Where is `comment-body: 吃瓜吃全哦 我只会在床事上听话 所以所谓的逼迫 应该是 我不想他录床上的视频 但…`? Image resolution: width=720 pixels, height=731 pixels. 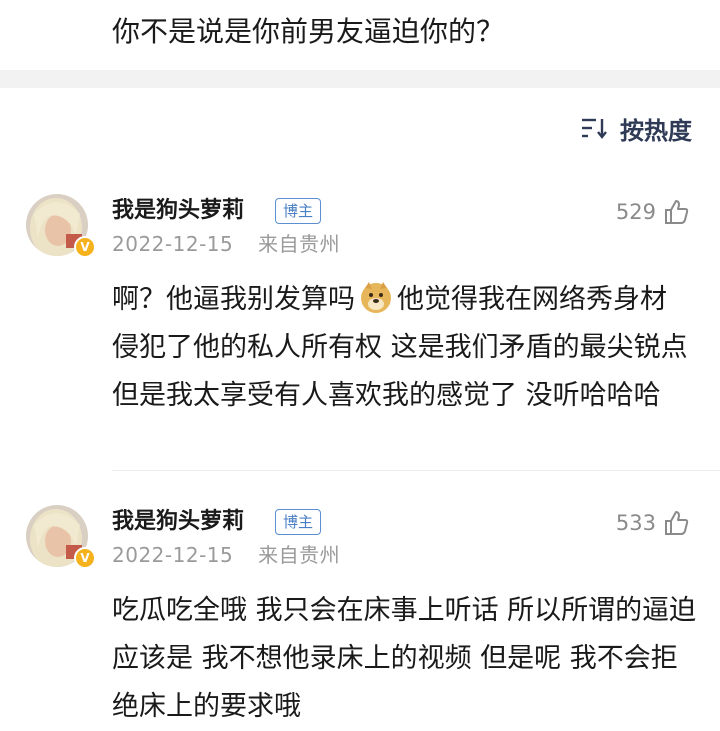
comment-body: 吃瓜吃全哦 我只会在床事上听话 所以所谓的逼迫 应该是 我不想他录床上的视频 但… is located at coordinates (404, 658).